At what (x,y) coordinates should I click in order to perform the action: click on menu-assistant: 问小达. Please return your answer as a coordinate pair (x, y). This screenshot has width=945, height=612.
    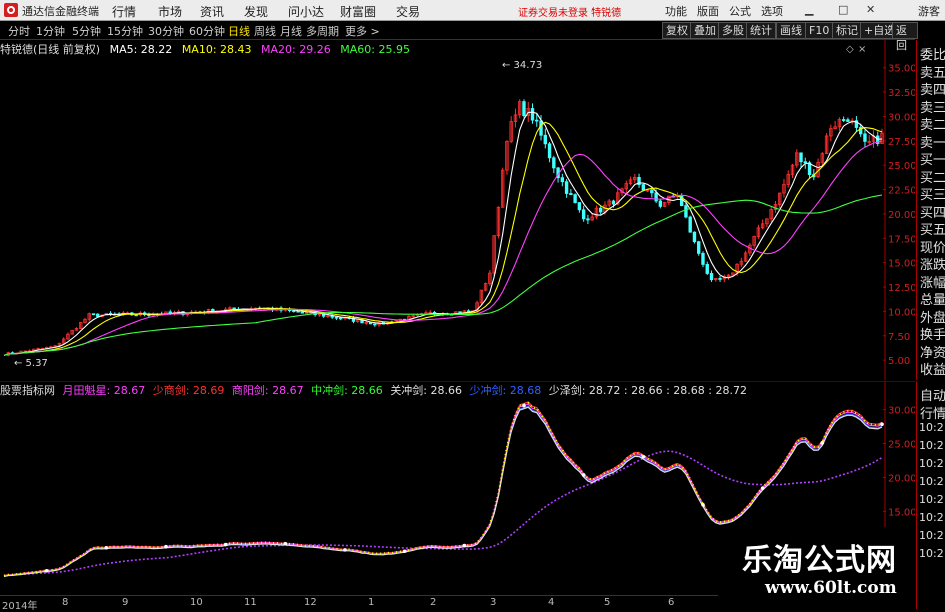
    Looking at the image, I should click on (306, 11).